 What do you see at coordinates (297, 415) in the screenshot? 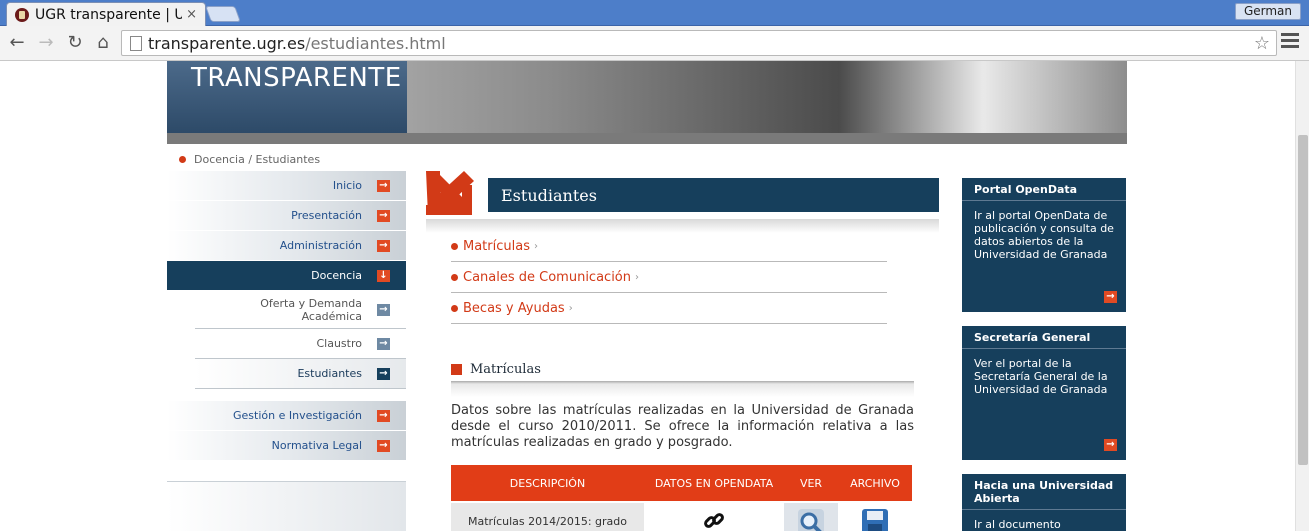
I see `nav-item-label: Gestión e Investigación` at bounding box center [297, 415].